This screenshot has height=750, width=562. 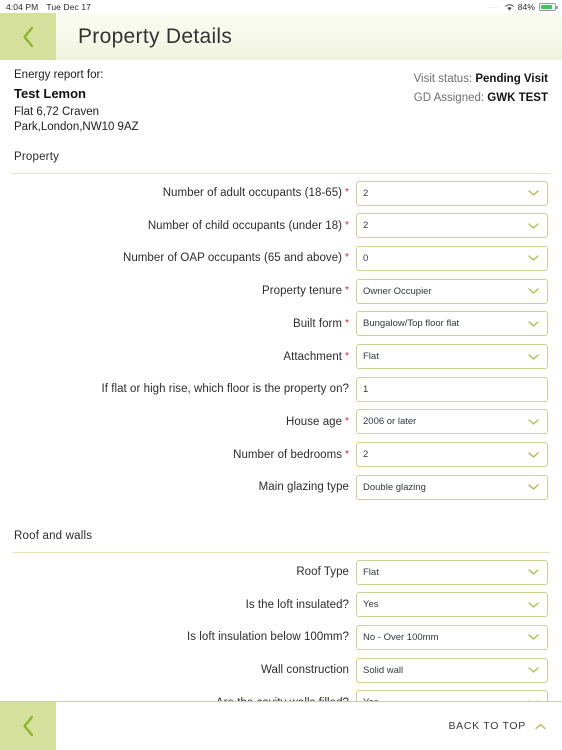 I want to click on form-row: Are the cavity walls filled?Yes, so click(x=281, y=695).